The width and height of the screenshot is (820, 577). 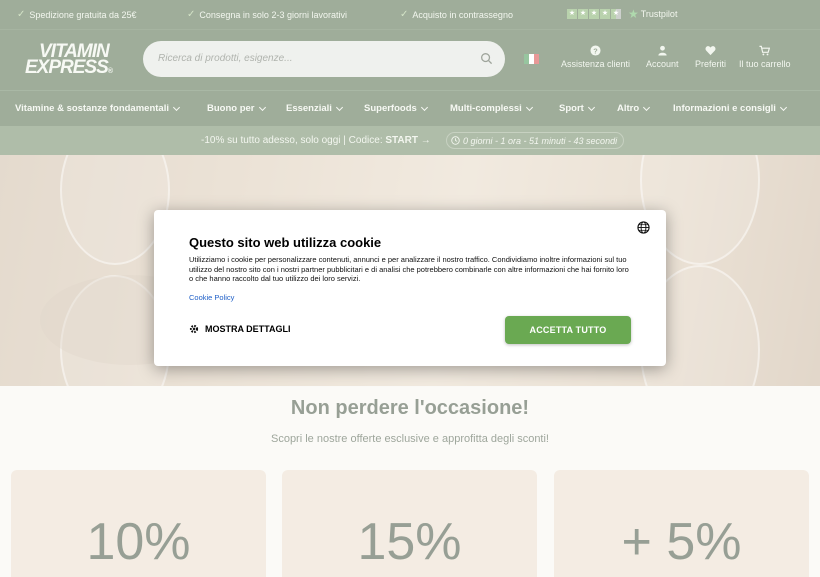 I want to click on globe-icon, so click(x=643, y=227).